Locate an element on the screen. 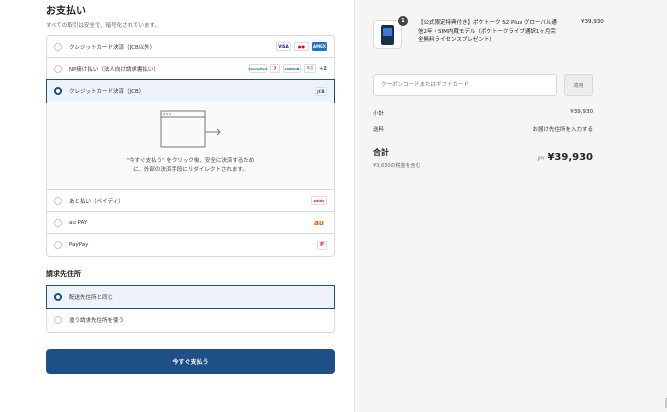  redirect-text-line: に、外部の決済手段にリダイレクトされます。 is located at coordinates (190, 170).